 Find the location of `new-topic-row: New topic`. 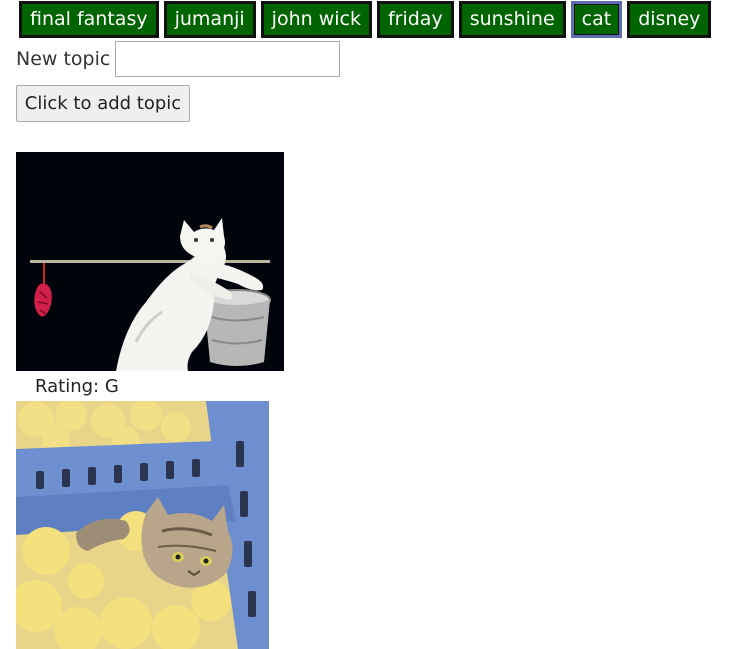

new-topic-row: New topic is located at coordinates (178, 59).